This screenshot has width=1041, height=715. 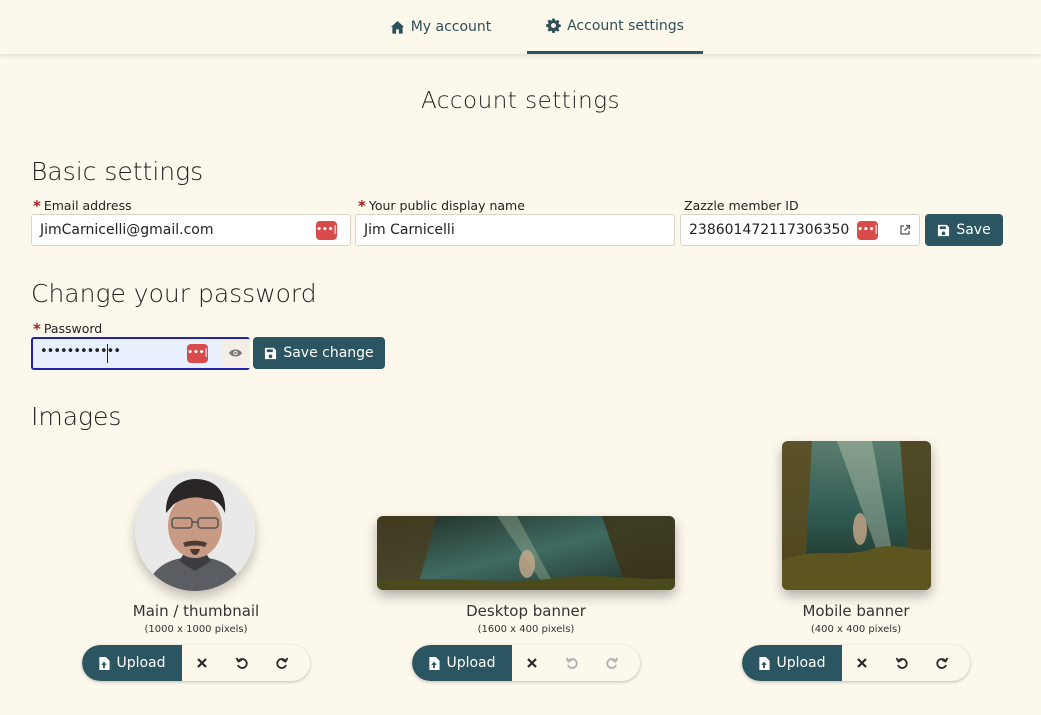 What do you see at coordinates (196, 611) in the screenshot?
I see `thumbnail-caption: Main / thumbnail` at bounding box center [196, 611].